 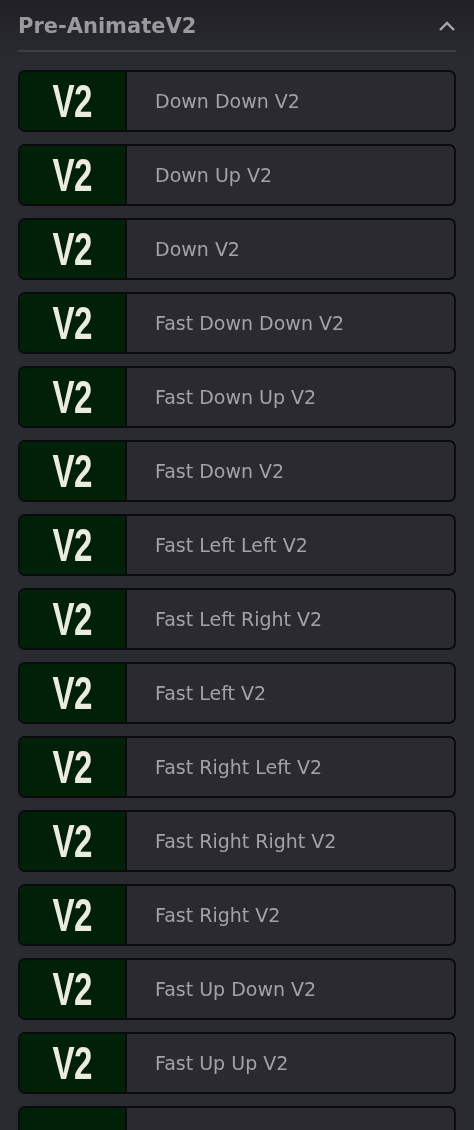 I want to click on animation-name: Down Up V2, so click(x=213, y=175).